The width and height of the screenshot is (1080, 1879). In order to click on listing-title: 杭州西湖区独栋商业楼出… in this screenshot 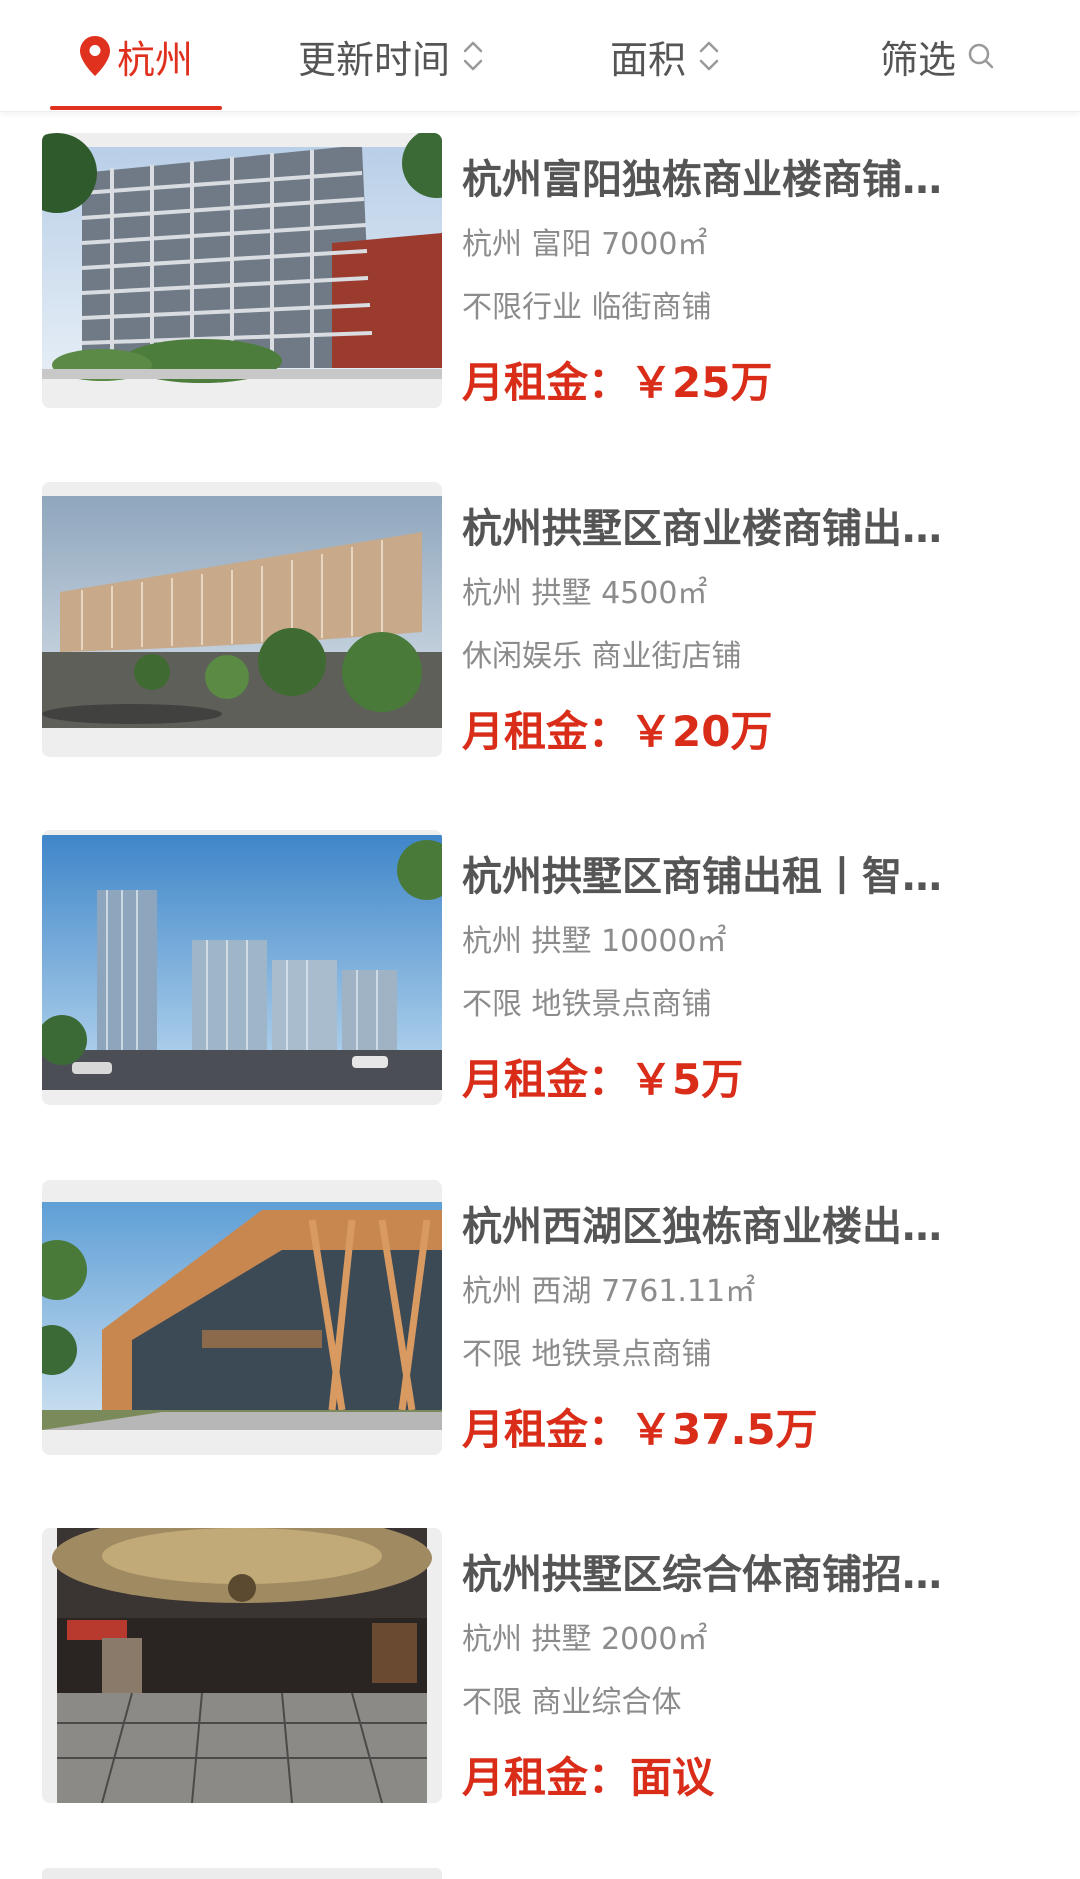, I will do `click(702, 1227)`.